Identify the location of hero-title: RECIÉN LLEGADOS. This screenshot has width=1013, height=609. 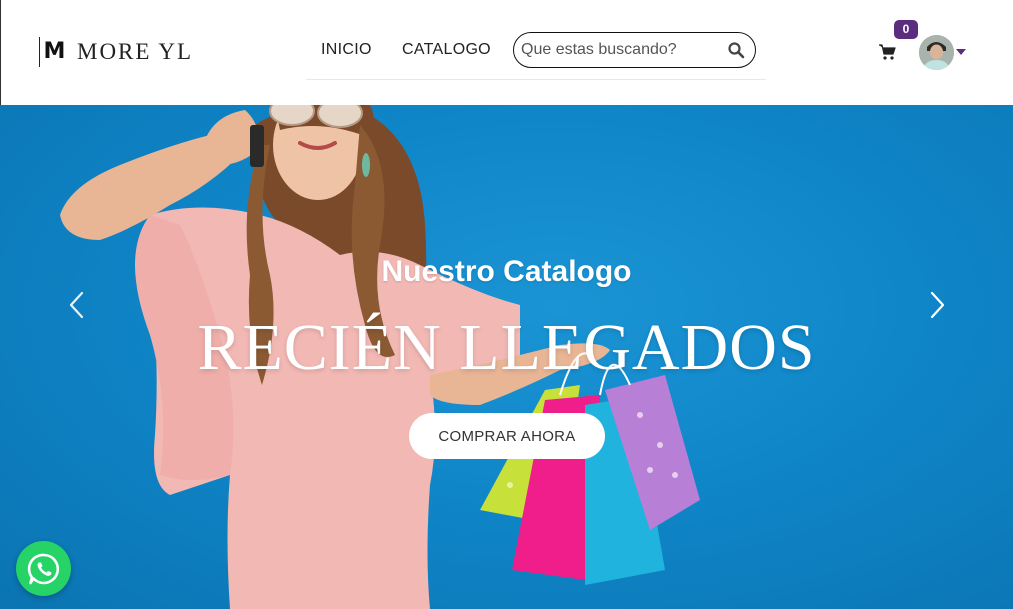
(506, 347).